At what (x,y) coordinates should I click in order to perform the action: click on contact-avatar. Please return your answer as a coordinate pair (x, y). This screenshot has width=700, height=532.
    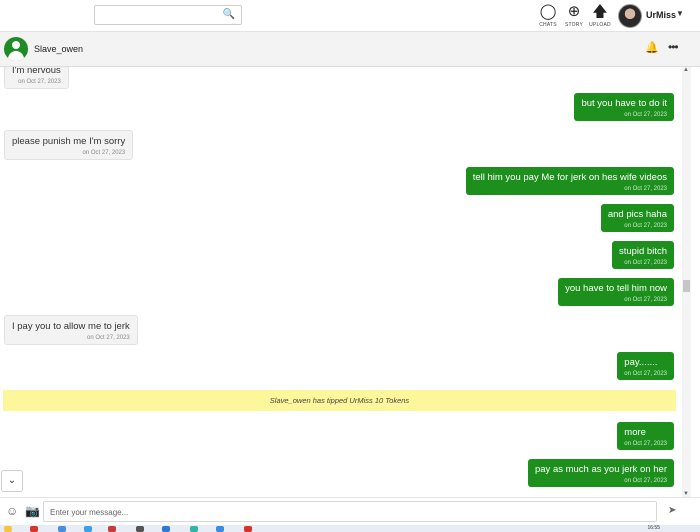
    Looking at the image, I should click on (16, 49).